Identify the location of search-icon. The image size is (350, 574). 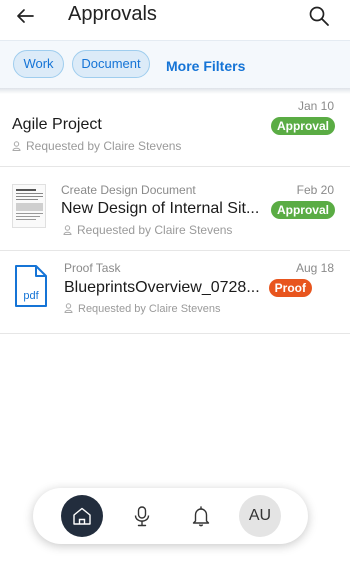
(319, 16).